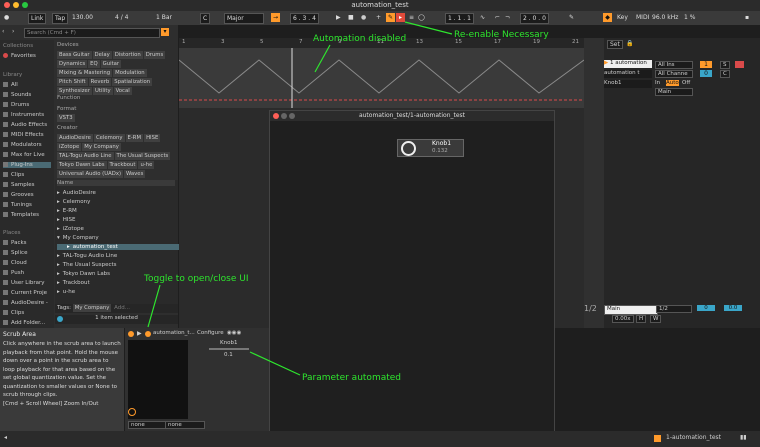 The image size is (760, 447). What do you see at coordinates (25, 125) in the screenshot?
I see `library-item: Audio Effects` at bounding box center [25, 125].